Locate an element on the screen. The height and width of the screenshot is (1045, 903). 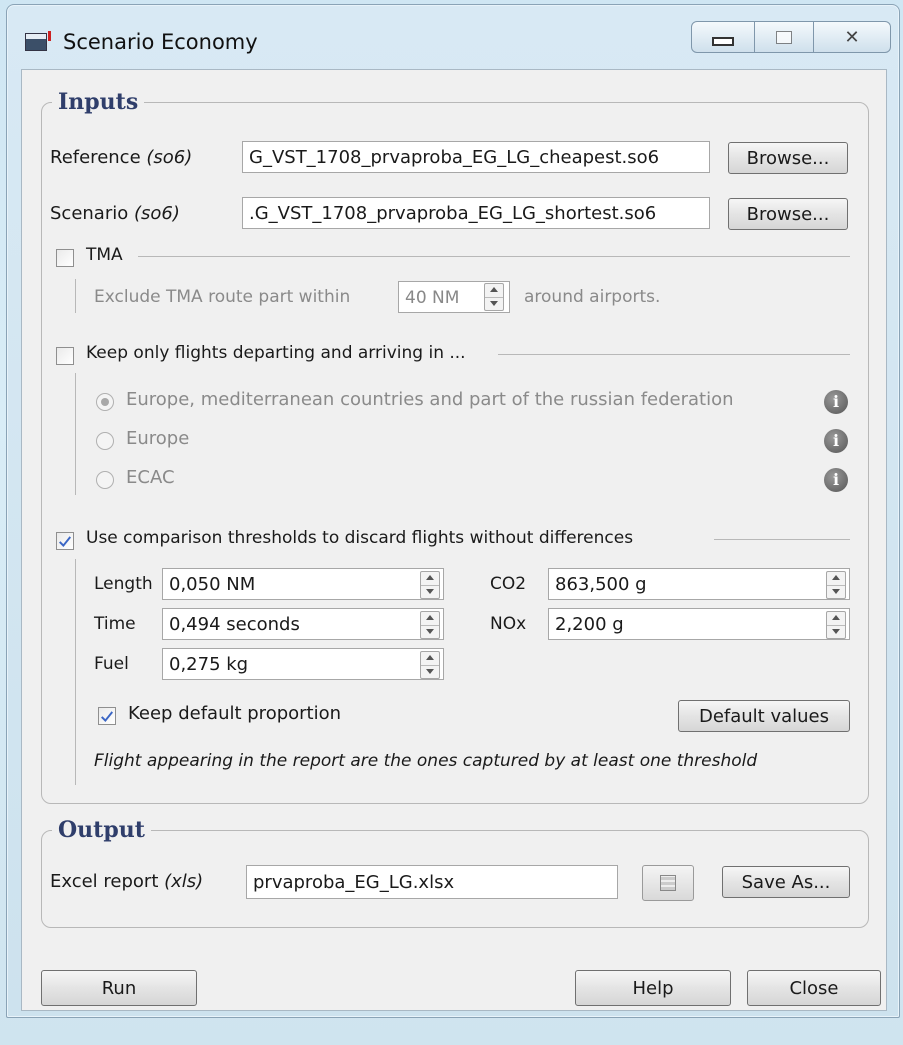
nox-spinner is located at coordinates (836, 625).